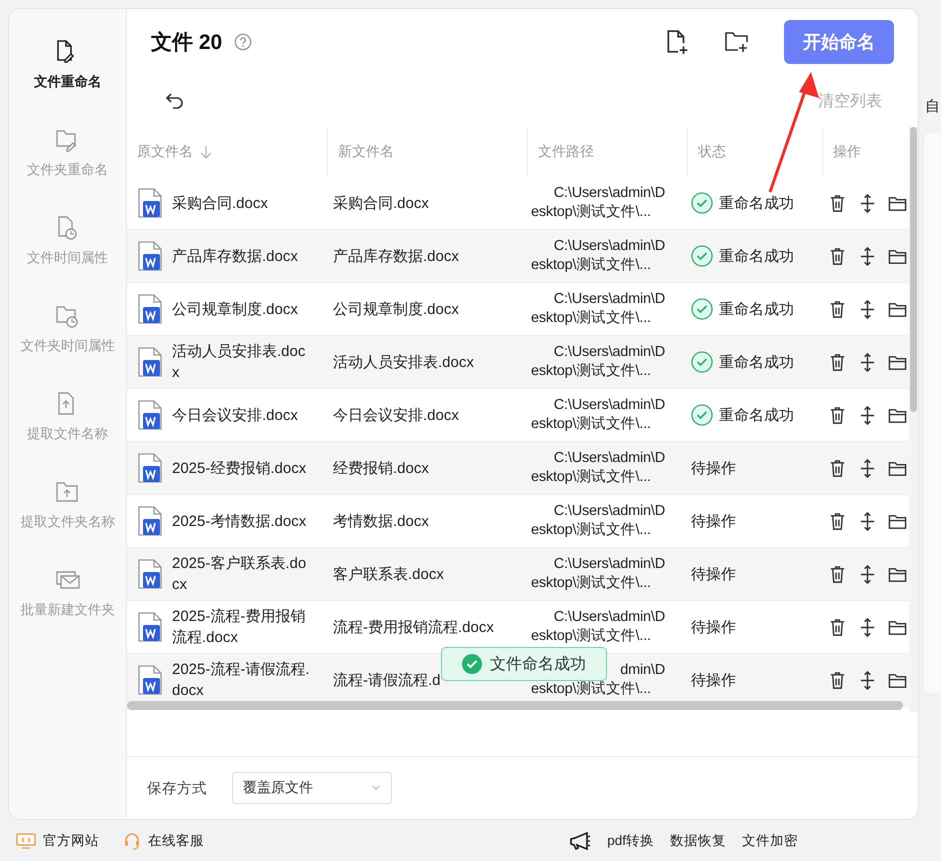 This screenshot has width=941, height=861. Describe the element at coordinates (312, 788) in the screenshot. I see `save-mode-dropdown: 覆盖原文件` at that location.